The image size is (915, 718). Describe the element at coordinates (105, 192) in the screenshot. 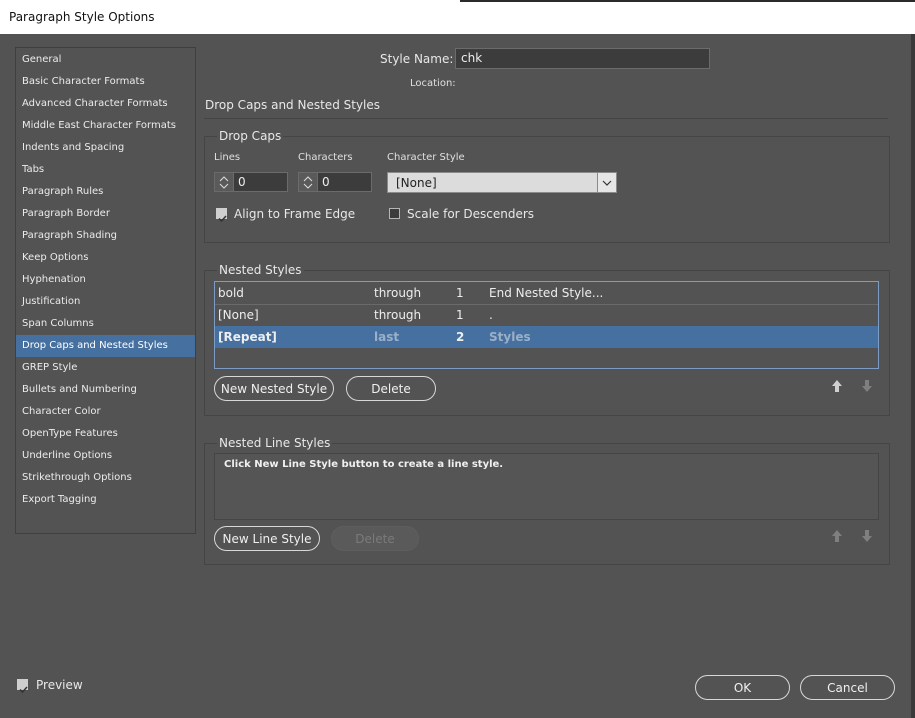

I see `sidebar-item-paragraph-rules: Paragraph Rules` at that location.